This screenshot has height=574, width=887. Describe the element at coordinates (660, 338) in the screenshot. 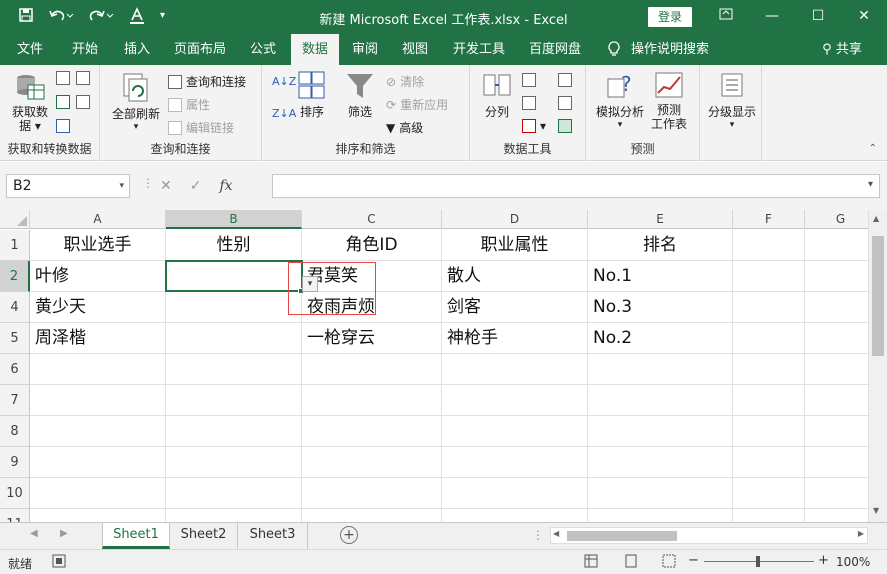

I see `cell-e5: No.2` at that location.